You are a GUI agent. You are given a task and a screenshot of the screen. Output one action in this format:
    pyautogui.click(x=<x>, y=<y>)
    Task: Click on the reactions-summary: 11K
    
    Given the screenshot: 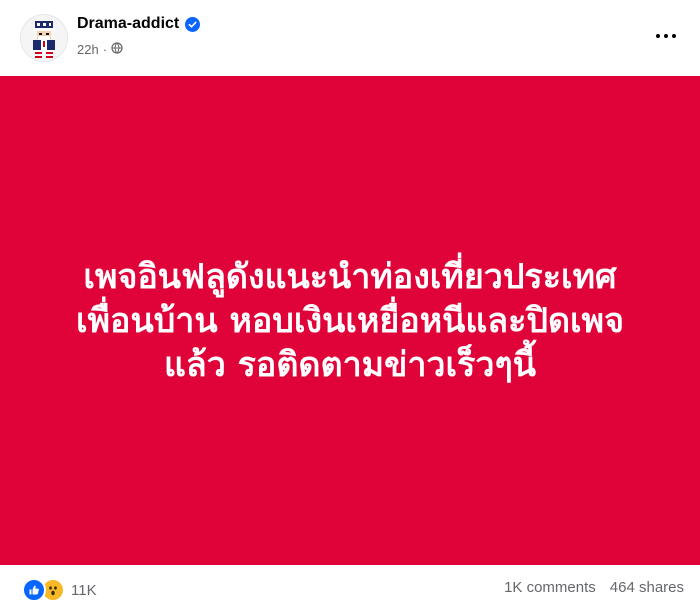 What is the action you would take?
    pyautogui.click(x=59, y=590)
    